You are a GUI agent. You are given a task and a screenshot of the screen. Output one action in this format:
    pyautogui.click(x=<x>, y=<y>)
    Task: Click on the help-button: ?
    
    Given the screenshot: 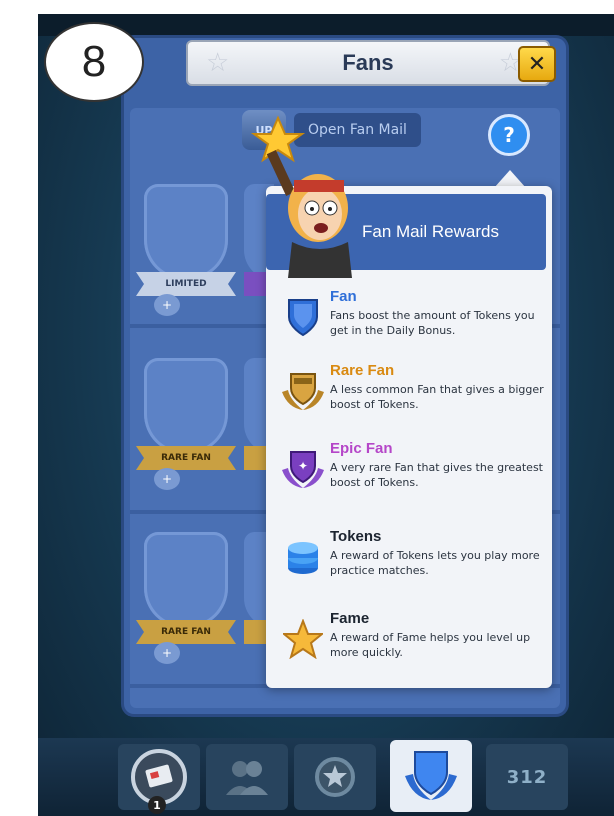 What is the action you would take?
    pyautogui.click(x=509, y=135)
    